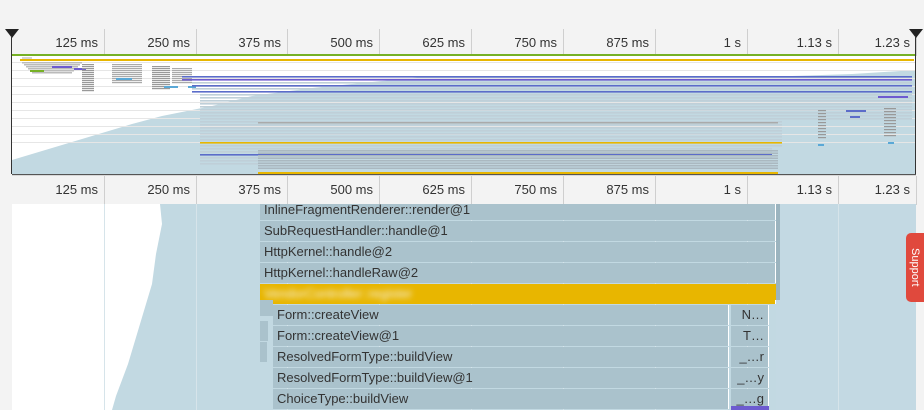  What do you see at coordinates (750, 398) in the screenshot?
I see `flame-frame-side-label: _…g` at bounding box center [750, 398].